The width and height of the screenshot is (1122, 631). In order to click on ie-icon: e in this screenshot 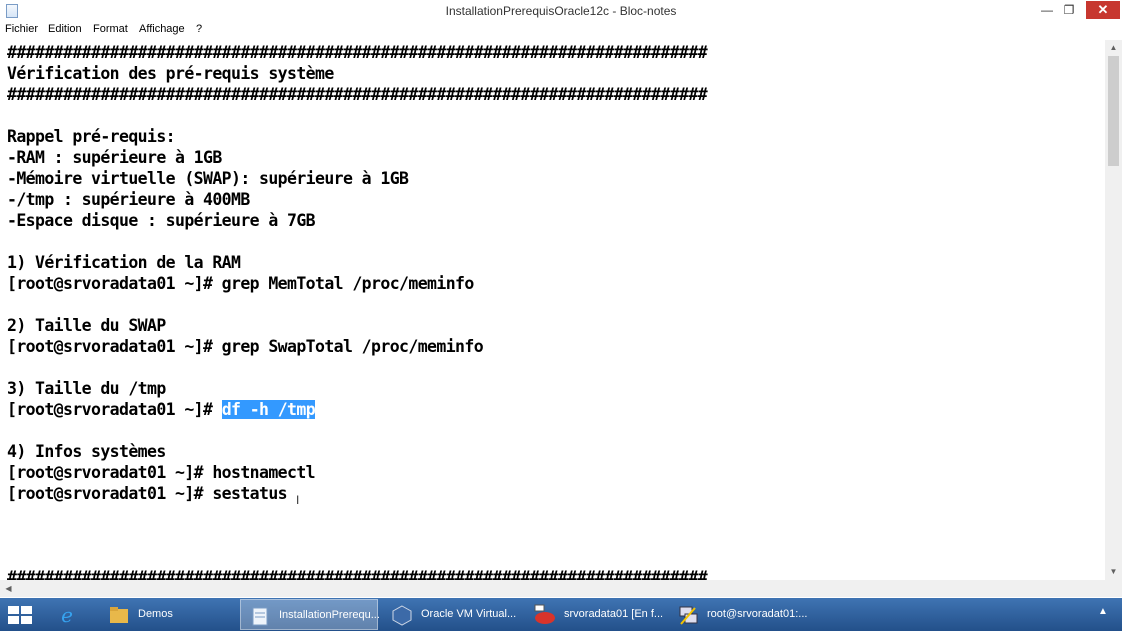, I will do `click(67, 615)`.